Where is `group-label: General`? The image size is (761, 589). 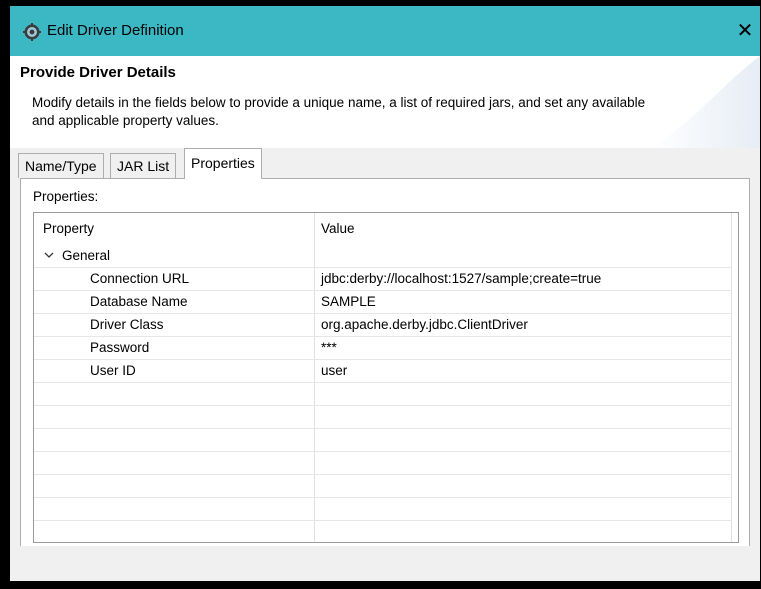
group-label: General is located at coordinates (86, 255).